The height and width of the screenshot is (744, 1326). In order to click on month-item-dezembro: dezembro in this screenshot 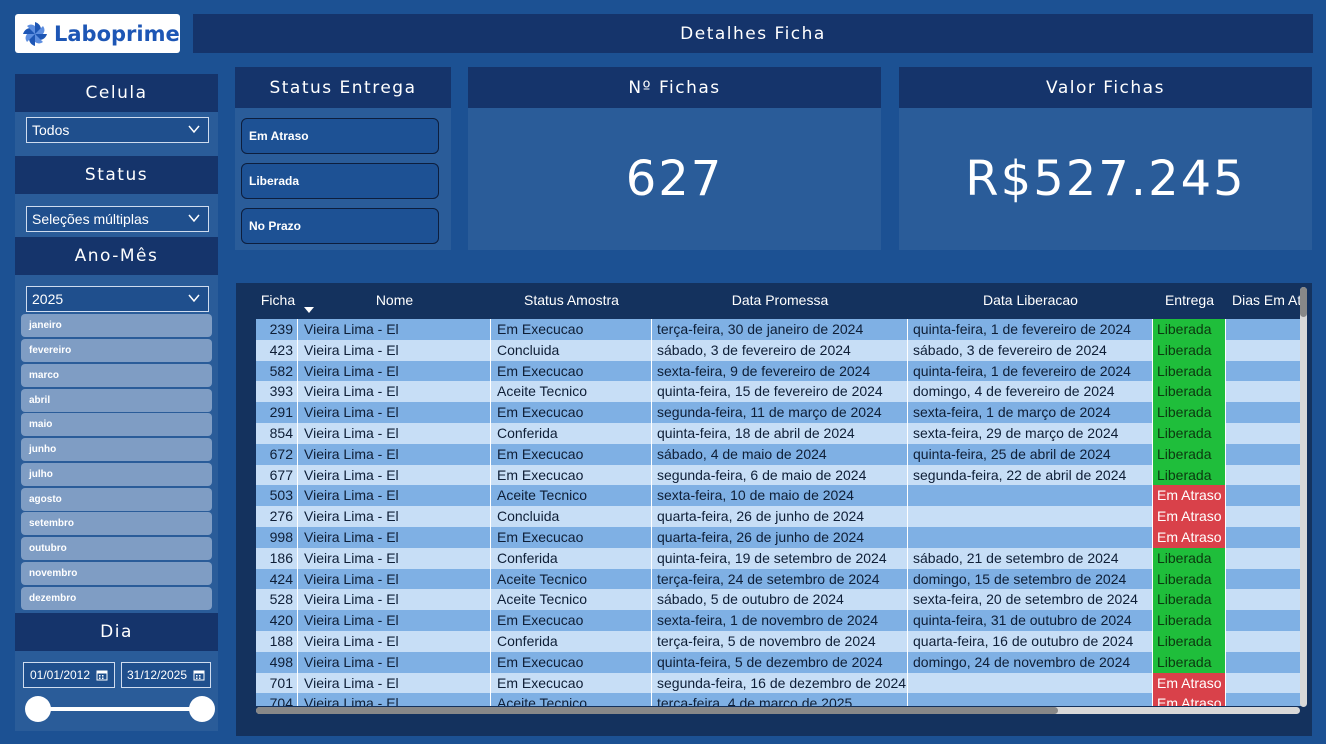, I will do `click(116, 598)`.